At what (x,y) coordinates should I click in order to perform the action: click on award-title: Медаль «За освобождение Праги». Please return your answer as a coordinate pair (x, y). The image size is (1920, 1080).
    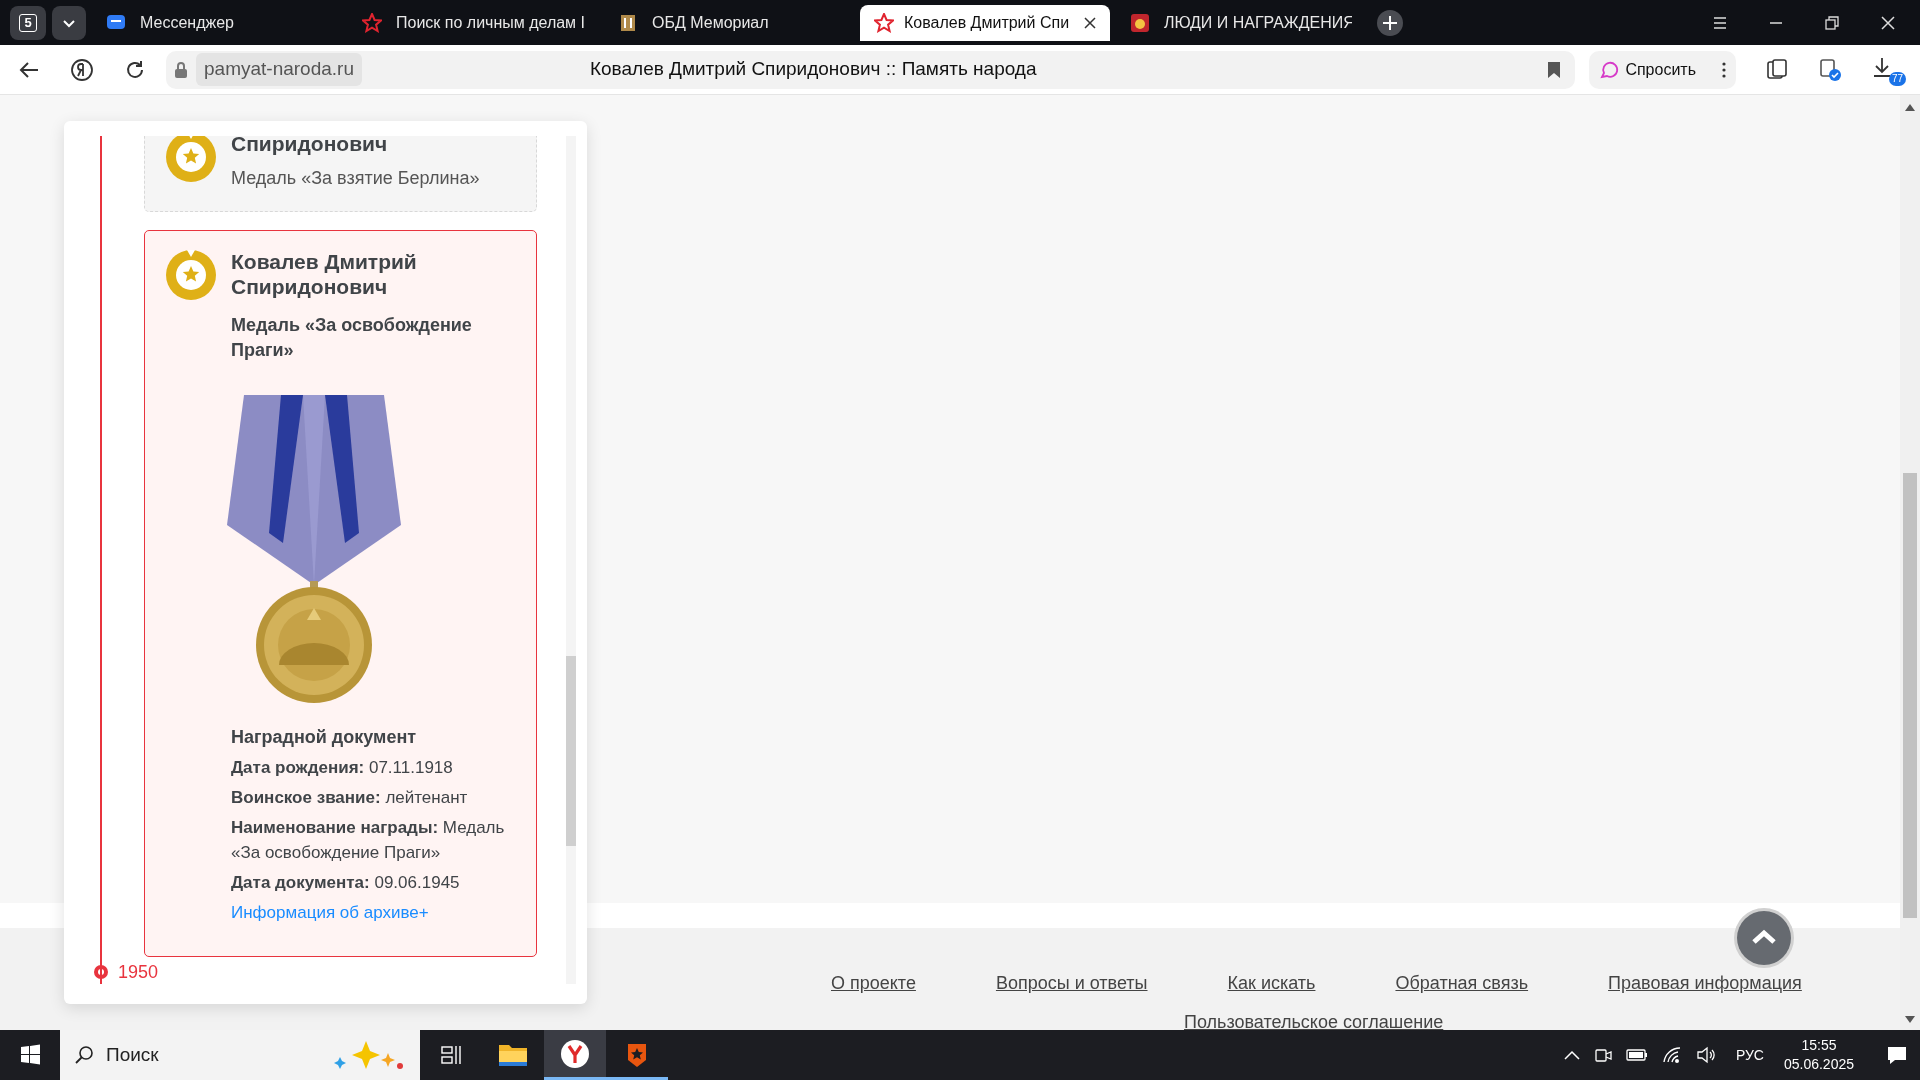
    Looking at the image, I should click on (352, 338).